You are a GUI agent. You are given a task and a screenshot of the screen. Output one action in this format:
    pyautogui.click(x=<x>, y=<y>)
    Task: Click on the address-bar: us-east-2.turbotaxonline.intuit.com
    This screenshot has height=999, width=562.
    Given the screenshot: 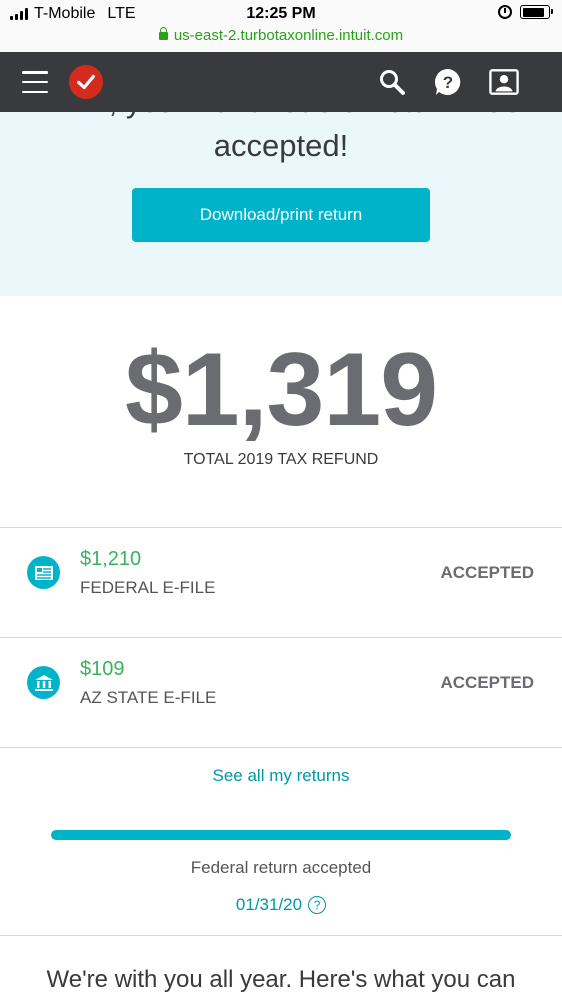 What is the action you would take?
    pyautogui.click(x=281, y=35)
    